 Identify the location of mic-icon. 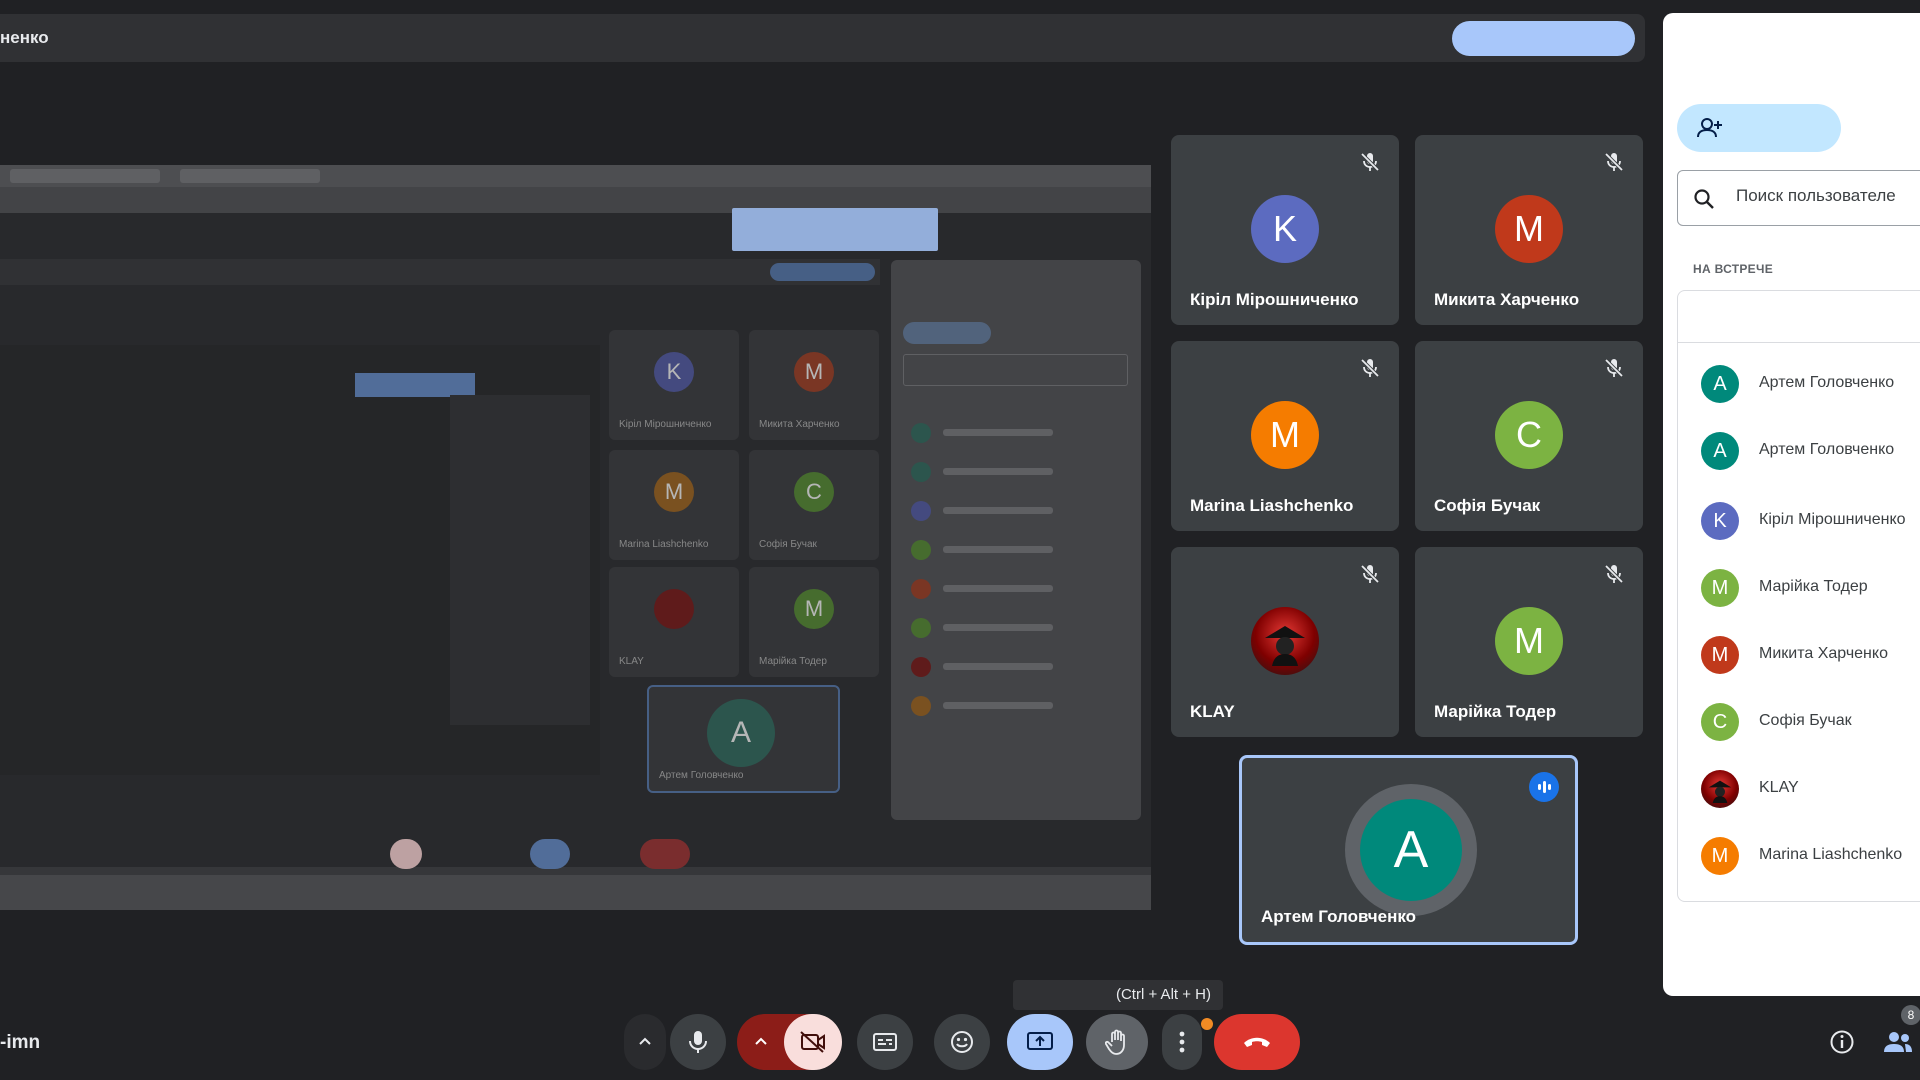
(698, 1042).